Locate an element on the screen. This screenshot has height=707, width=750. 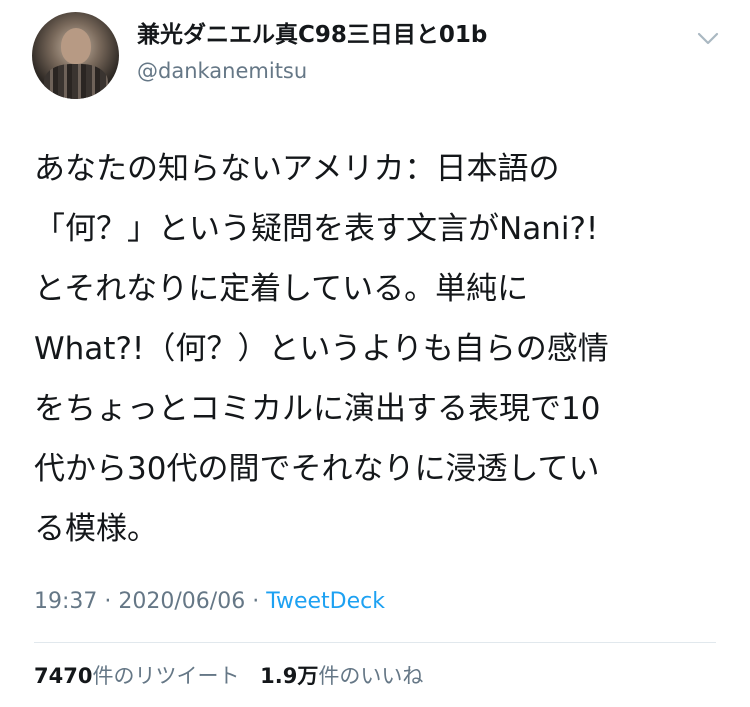
tweet-source-link: TweetDeck is located at coordinates (325, 601).